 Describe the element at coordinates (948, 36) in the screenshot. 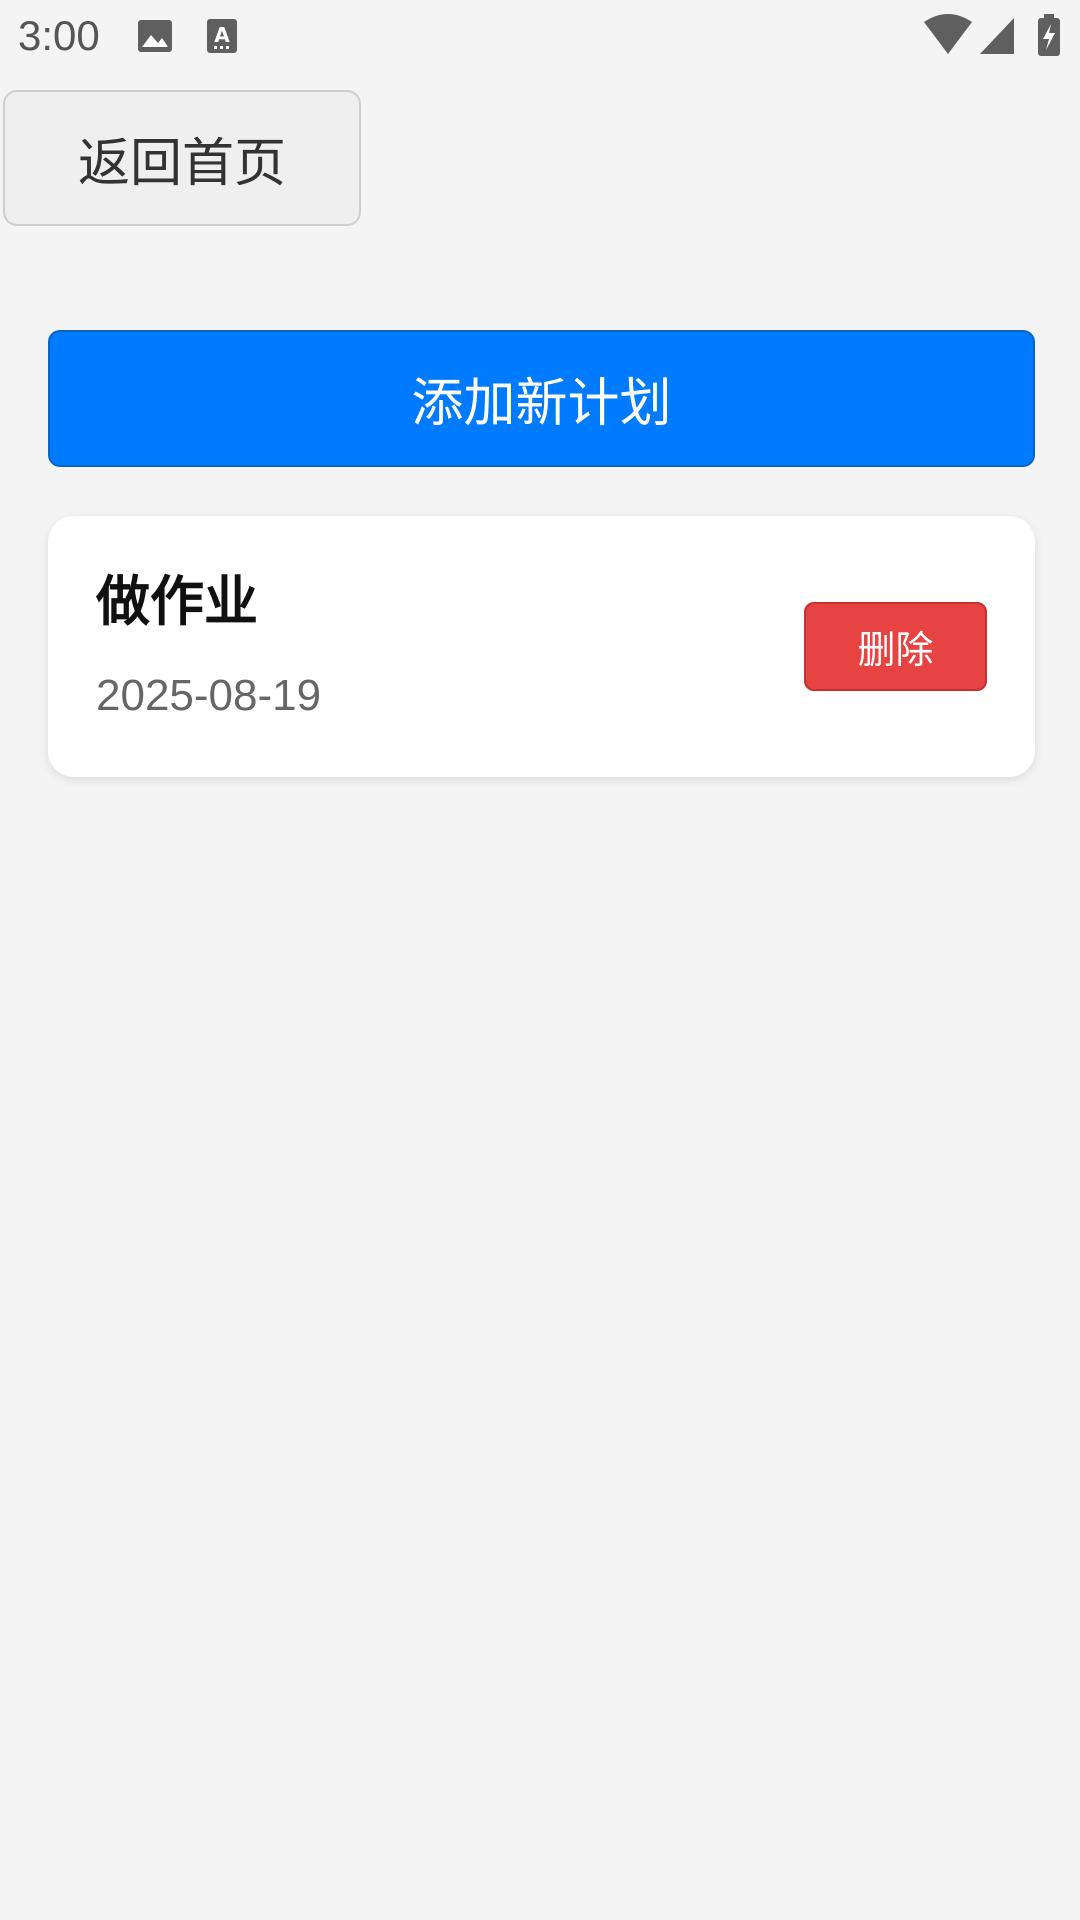

I see `wifi-icon` at that location.